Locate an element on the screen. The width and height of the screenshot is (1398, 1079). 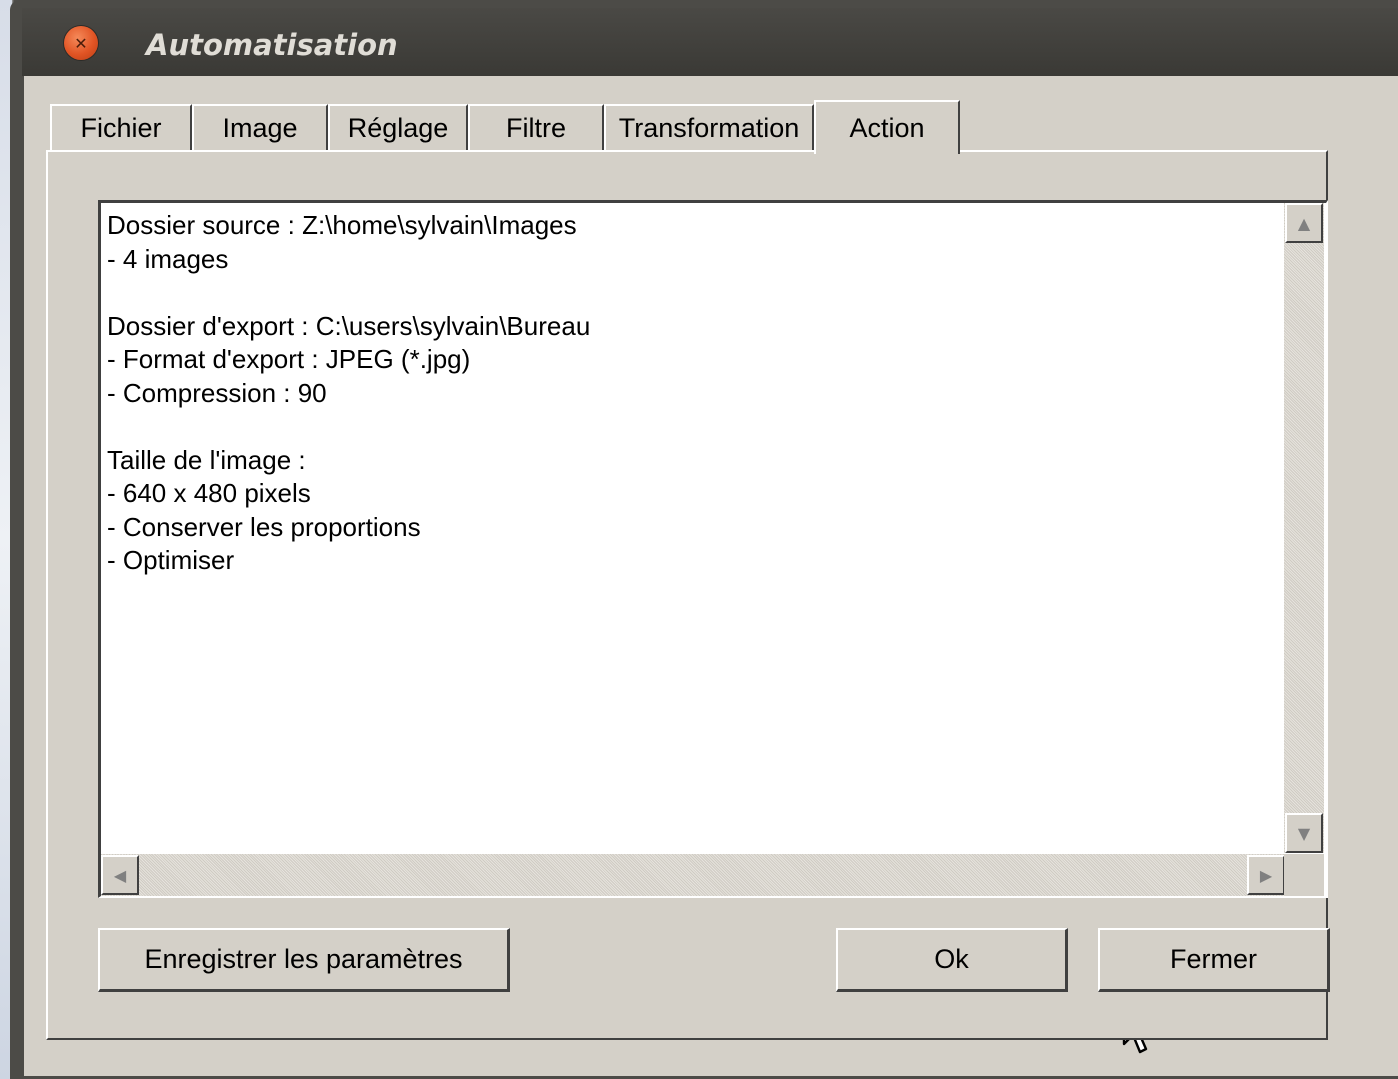
summary-line: - 4 images is located at coordinates (168, 258).